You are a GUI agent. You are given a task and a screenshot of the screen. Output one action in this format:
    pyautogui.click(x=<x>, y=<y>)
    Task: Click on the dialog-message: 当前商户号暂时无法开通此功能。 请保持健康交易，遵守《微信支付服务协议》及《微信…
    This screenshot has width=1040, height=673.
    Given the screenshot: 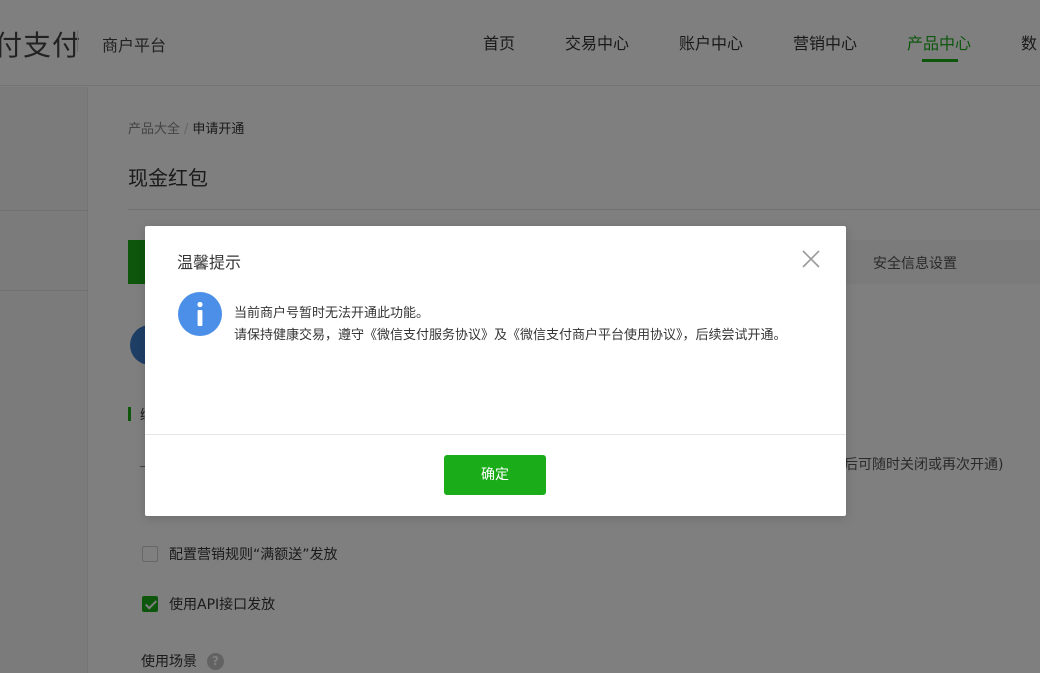 What is the action you would take?
    pyautogui.click(x=529, y=325)
    